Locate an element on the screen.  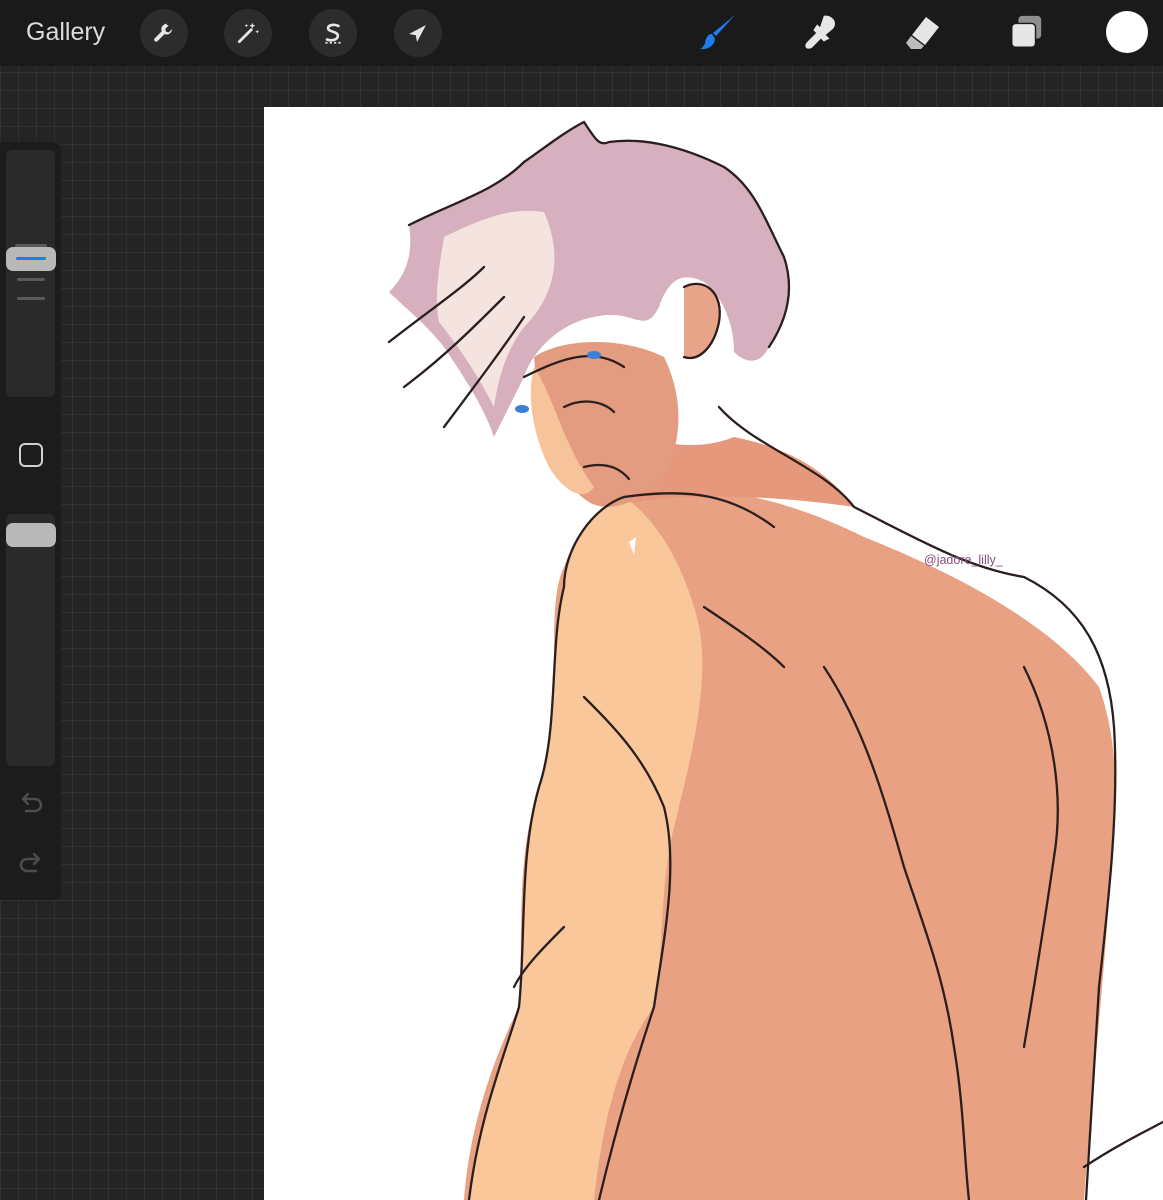
modify-button is located at coordinates (31, 455).